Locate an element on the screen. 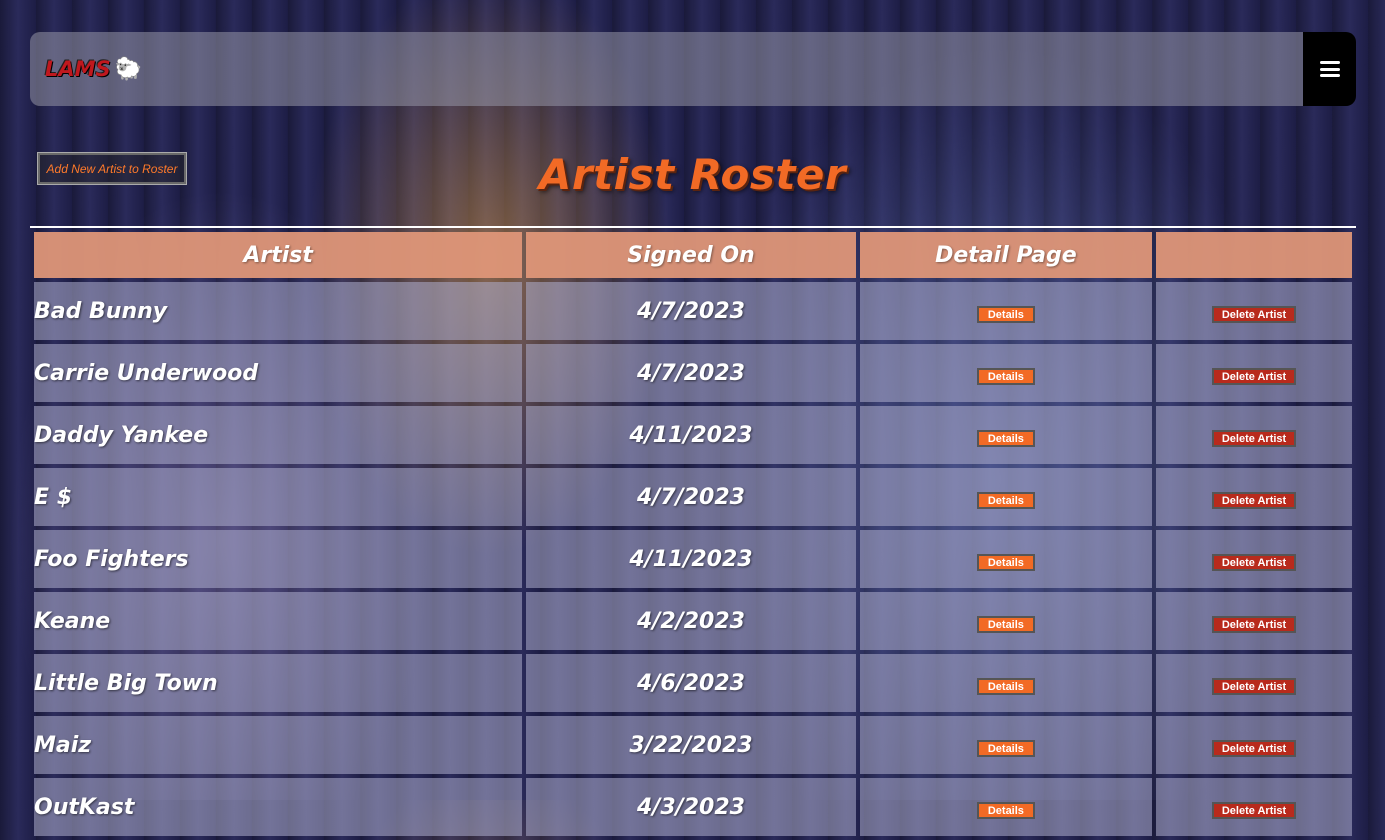 The image size is (1385, 840). table-row: Keane 4/2/2023 Details Delete Artist is located at coordinates (693, 621).